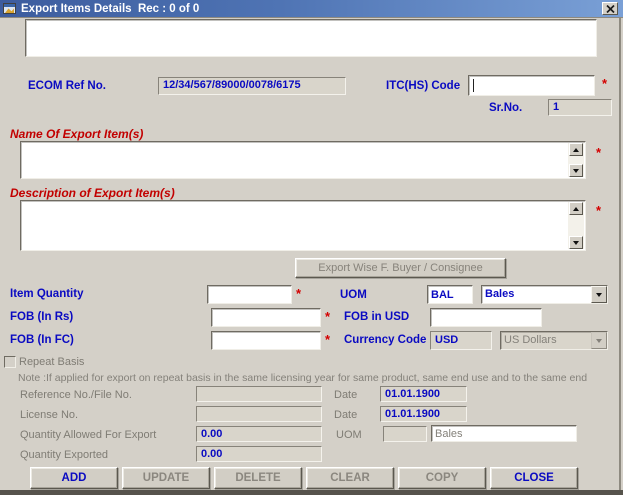  Describe the element at coordinates (400, 268) in the screenshot. I see `export-wise-buyer-consignee-button: Export Wise F. Buyer / Consignee` at that location.